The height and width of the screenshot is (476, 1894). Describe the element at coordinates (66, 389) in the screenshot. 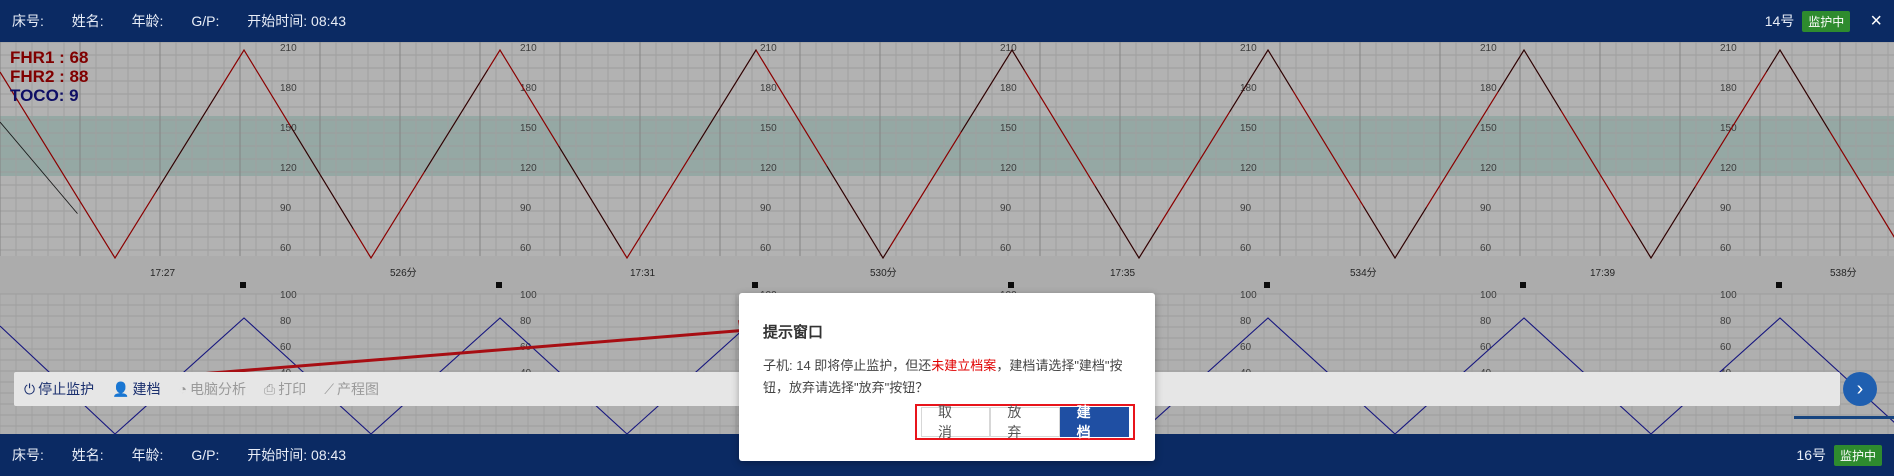

I see `stop-monitor-label: 停止监护` at that location.